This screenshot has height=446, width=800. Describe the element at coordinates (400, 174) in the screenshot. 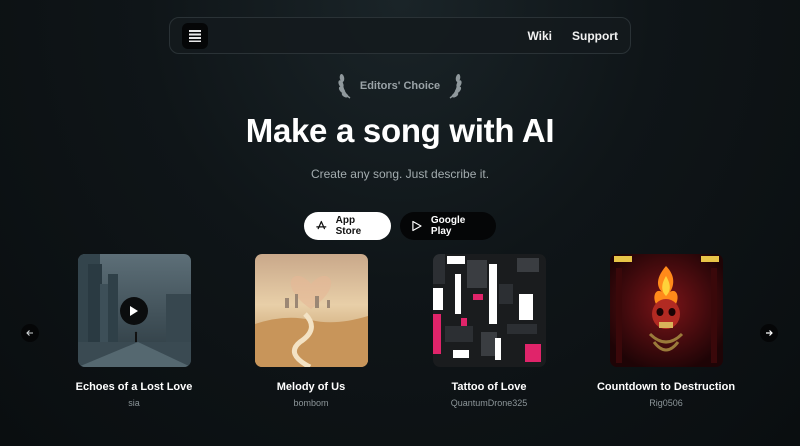

I see `hero-subtitle: Create any song. Just describe it.` at that location.